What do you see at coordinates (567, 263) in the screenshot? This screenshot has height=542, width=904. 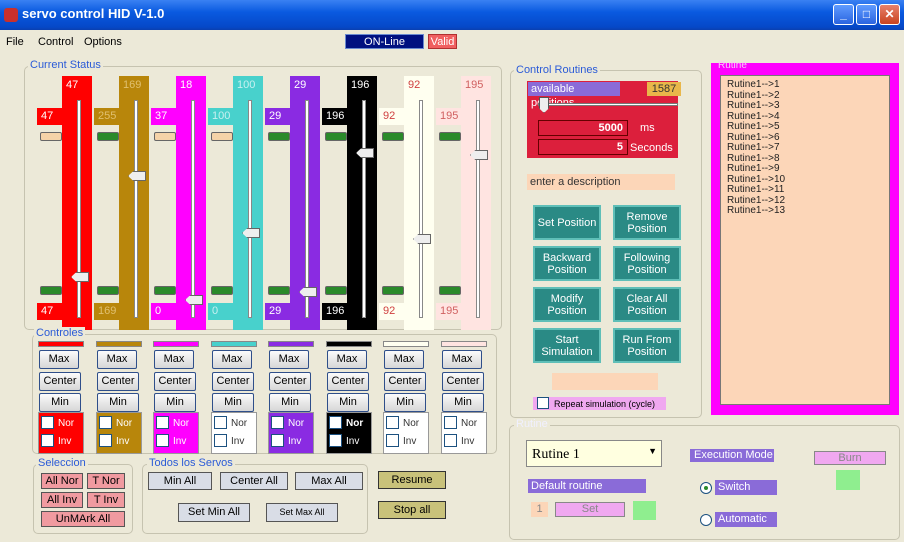 I see `backward-position-button: Backward Position` at bounding box center [567, 263].